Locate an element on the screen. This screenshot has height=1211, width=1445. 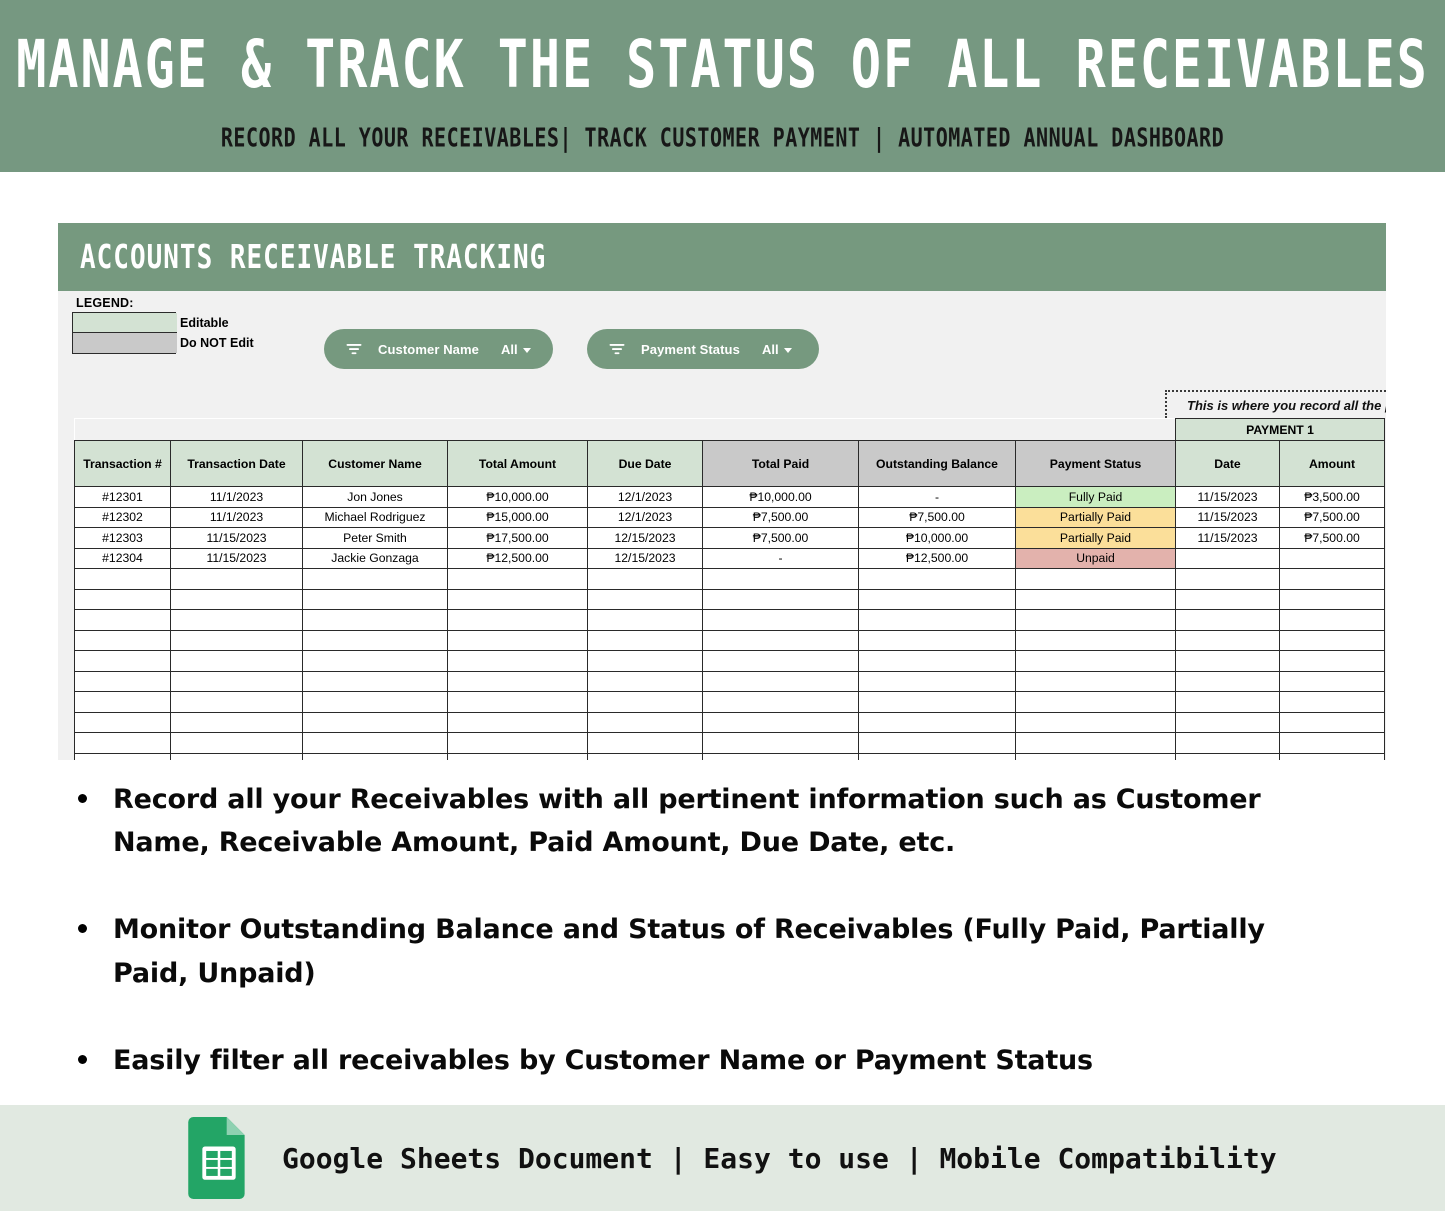
cell-transaction-number: #12302 is located at coordinates (122, 517).